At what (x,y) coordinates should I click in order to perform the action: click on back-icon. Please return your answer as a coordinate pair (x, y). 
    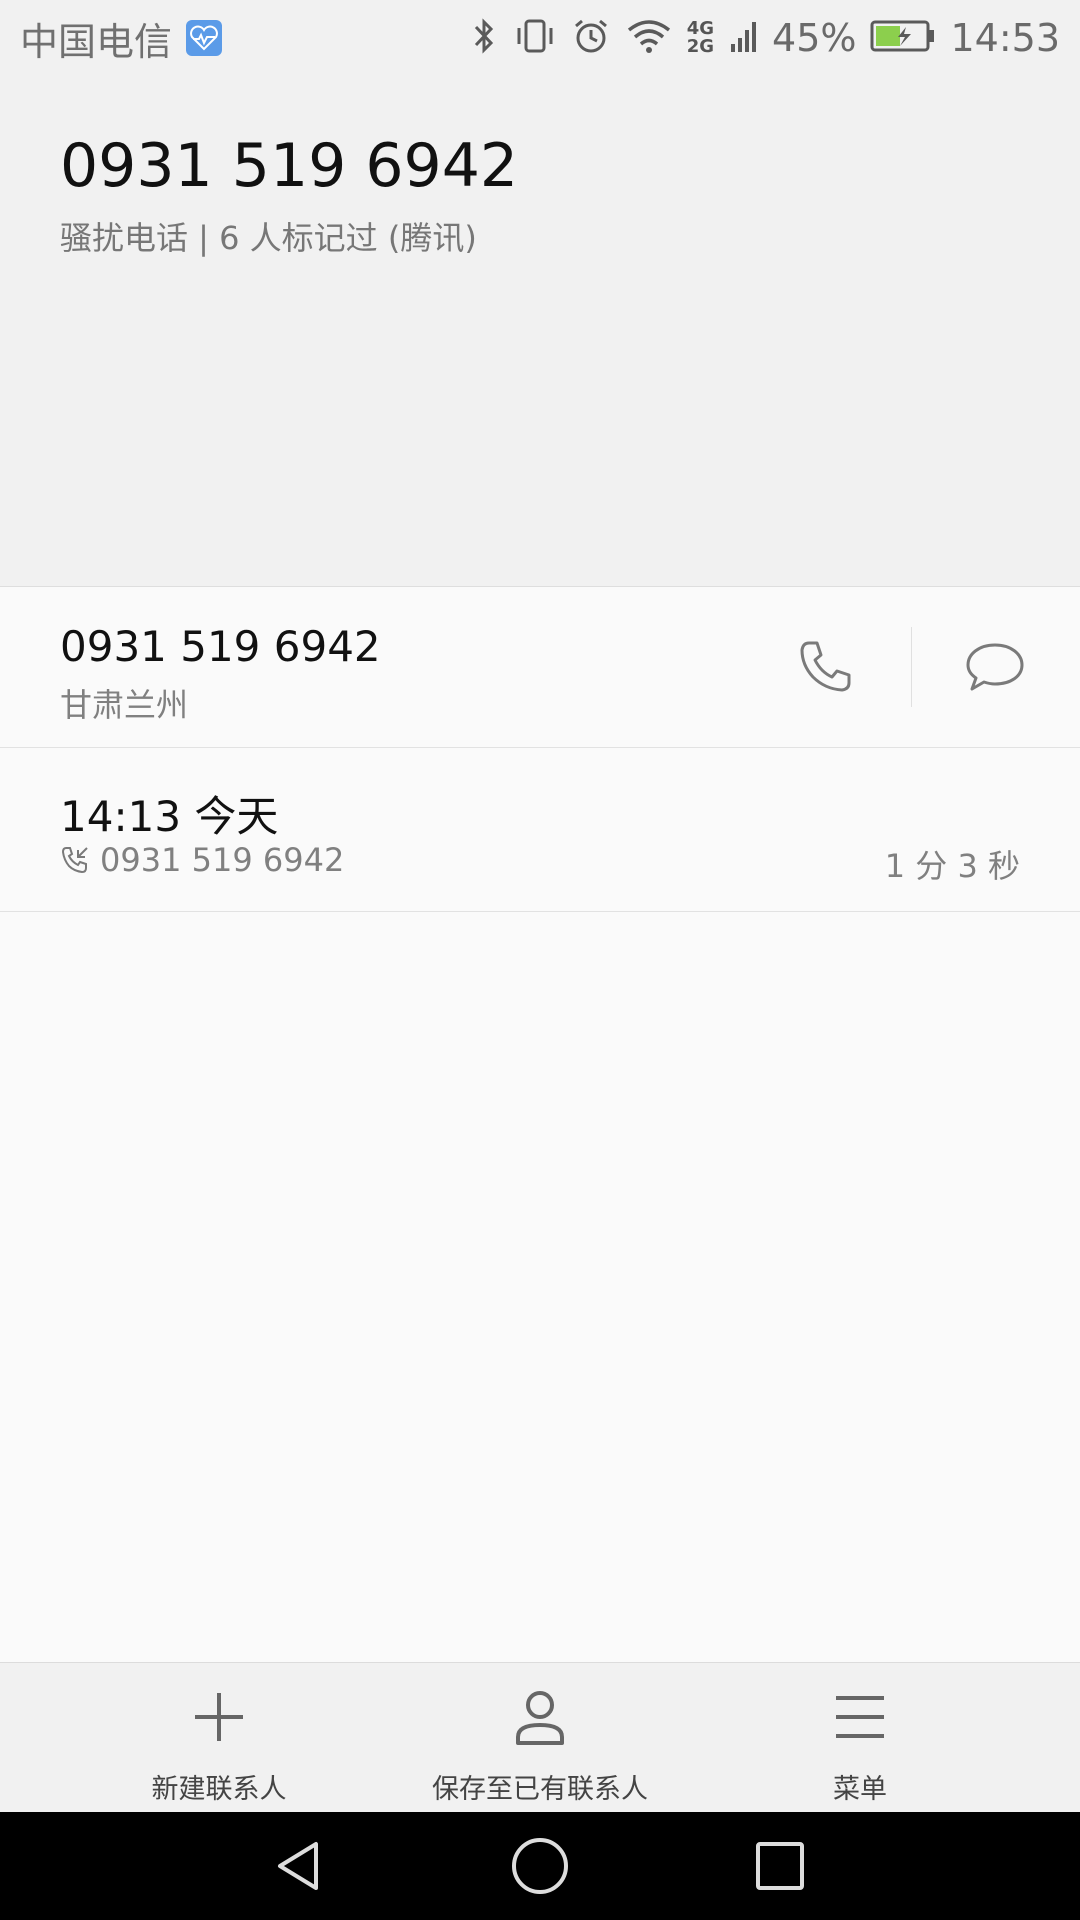
    Looking at the image, I should click on (298, 1866).